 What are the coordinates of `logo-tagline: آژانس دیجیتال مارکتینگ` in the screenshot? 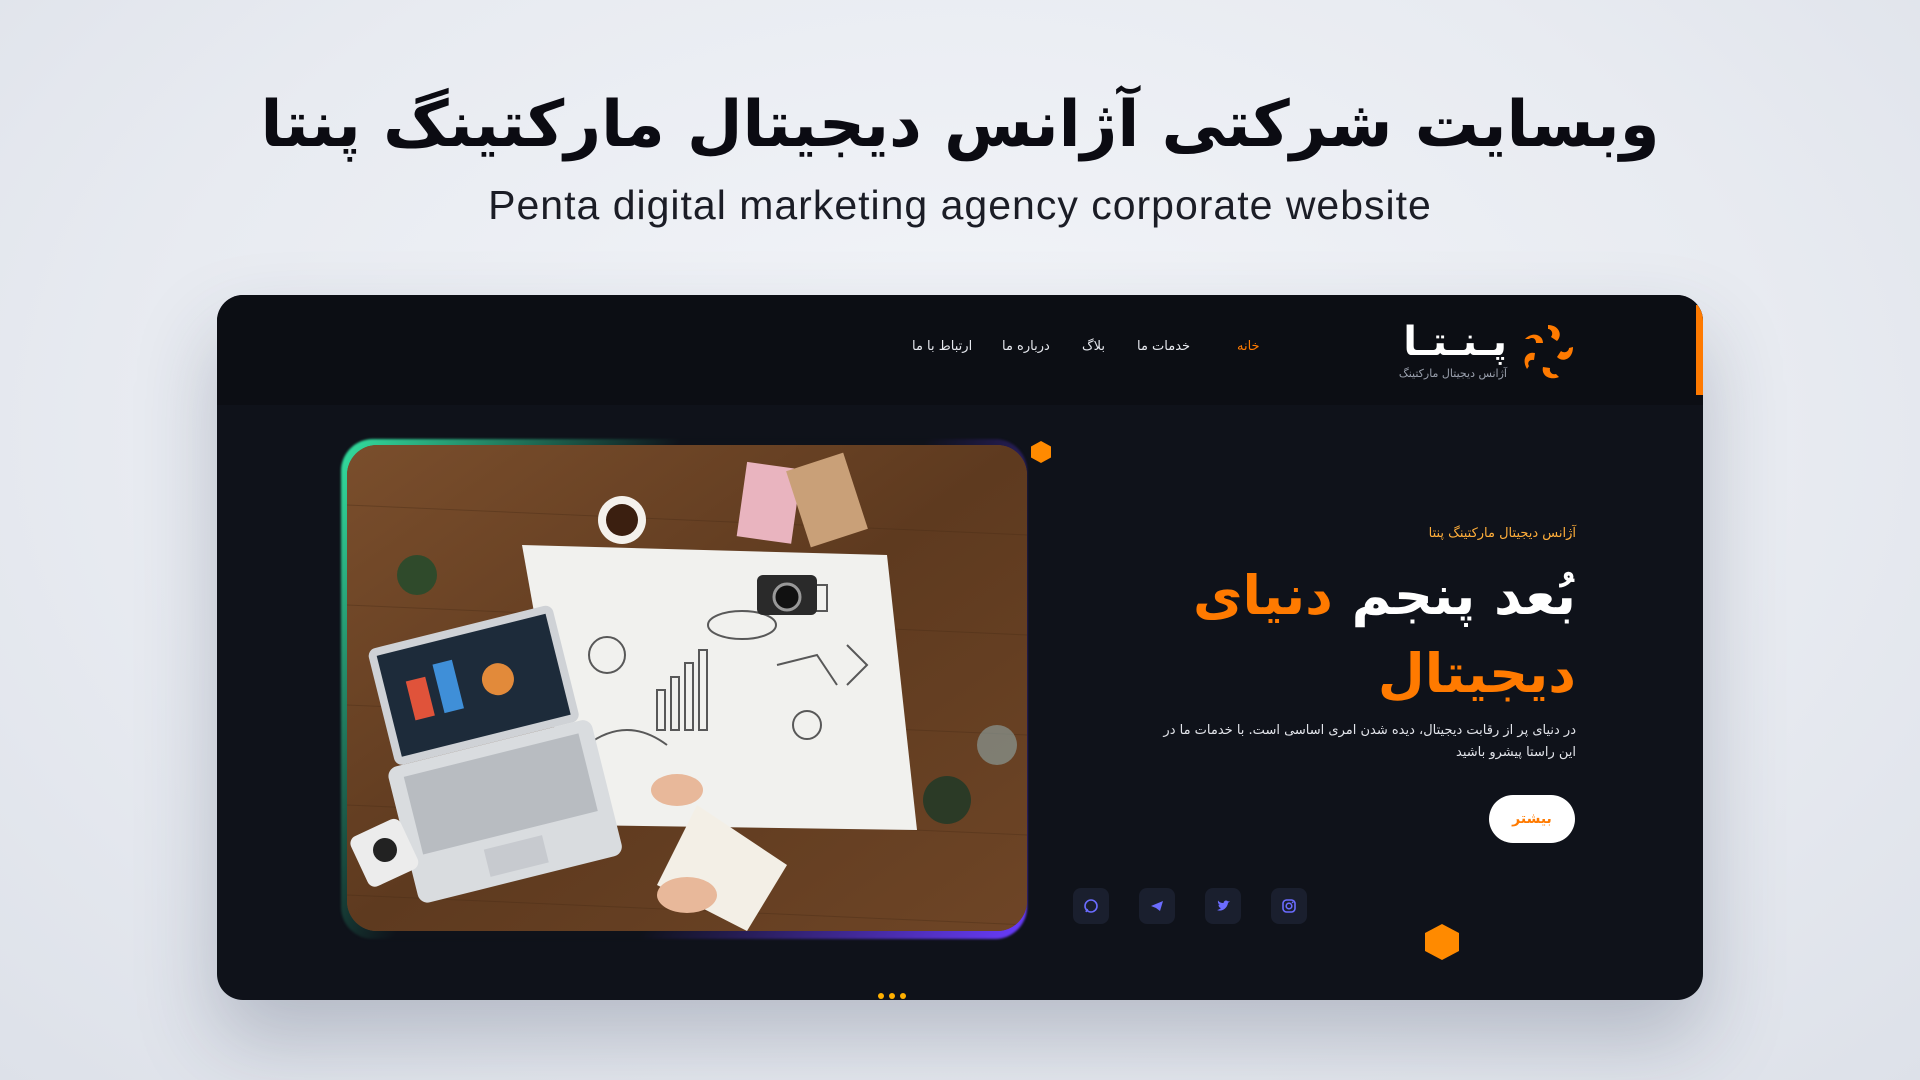 It's located at (1452, 373).